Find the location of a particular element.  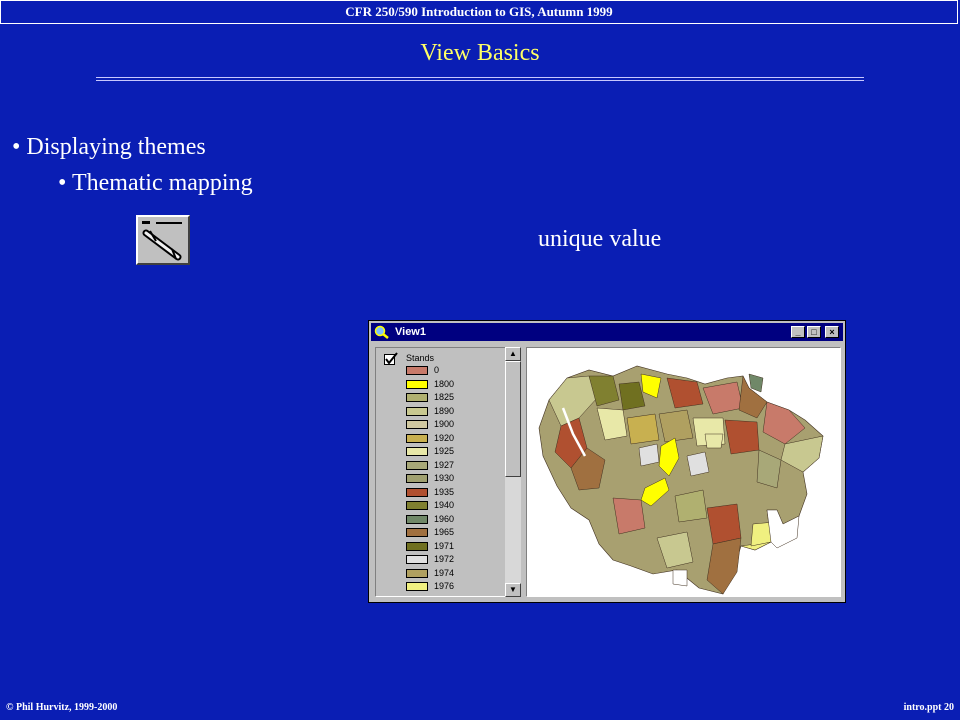

legend-label: 1935 is located at coordinates (444, 491).